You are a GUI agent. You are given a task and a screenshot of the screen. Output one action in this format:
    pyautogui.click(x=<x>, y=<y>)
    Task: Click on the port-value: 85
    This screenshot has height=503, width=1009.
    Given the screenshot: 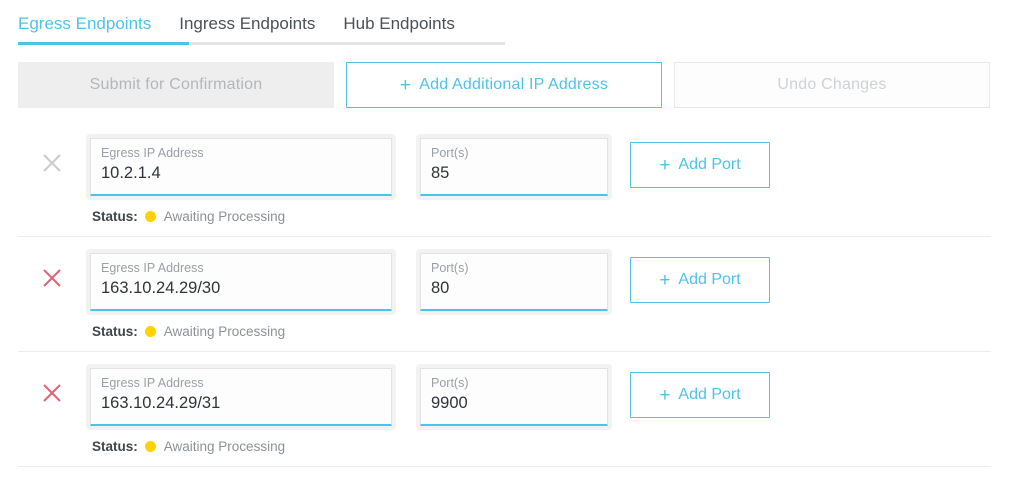 What is the action you would take?
    pyautogui.click(x=440, y=172)
    